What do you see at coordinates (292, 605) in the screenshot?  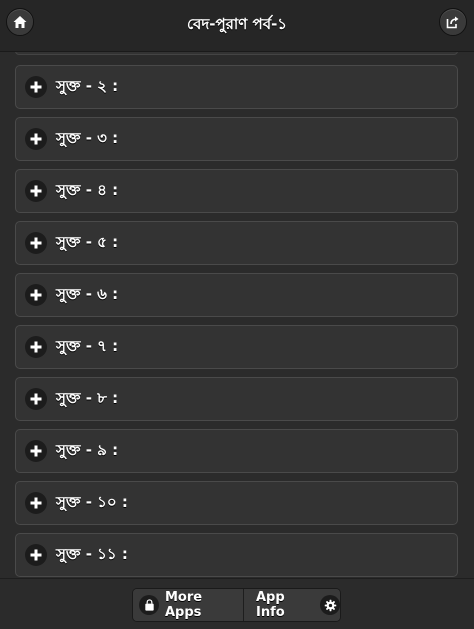 I see `app-info-button: App Info` at bounding box center [292, 605].